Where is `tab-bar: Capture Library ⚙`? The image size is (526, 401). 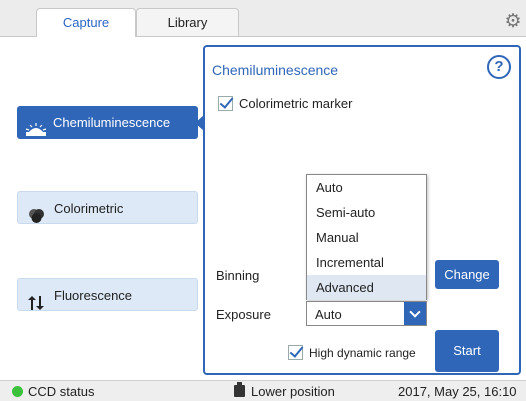 tab-bar: Capture Library ⚙ is located at coordinates (263, 18).